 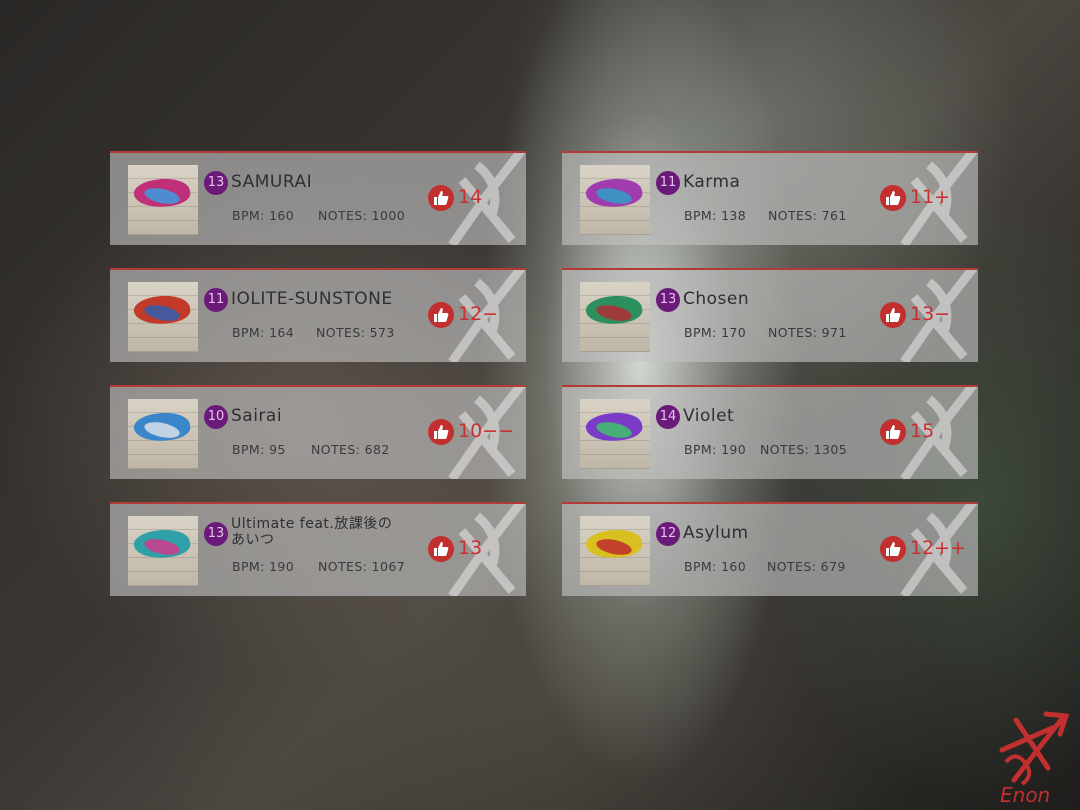 I want to click on song-card-violet: 14 Violet BPM: 190 NOTES: 1305 15, so click(x=770, y=432).